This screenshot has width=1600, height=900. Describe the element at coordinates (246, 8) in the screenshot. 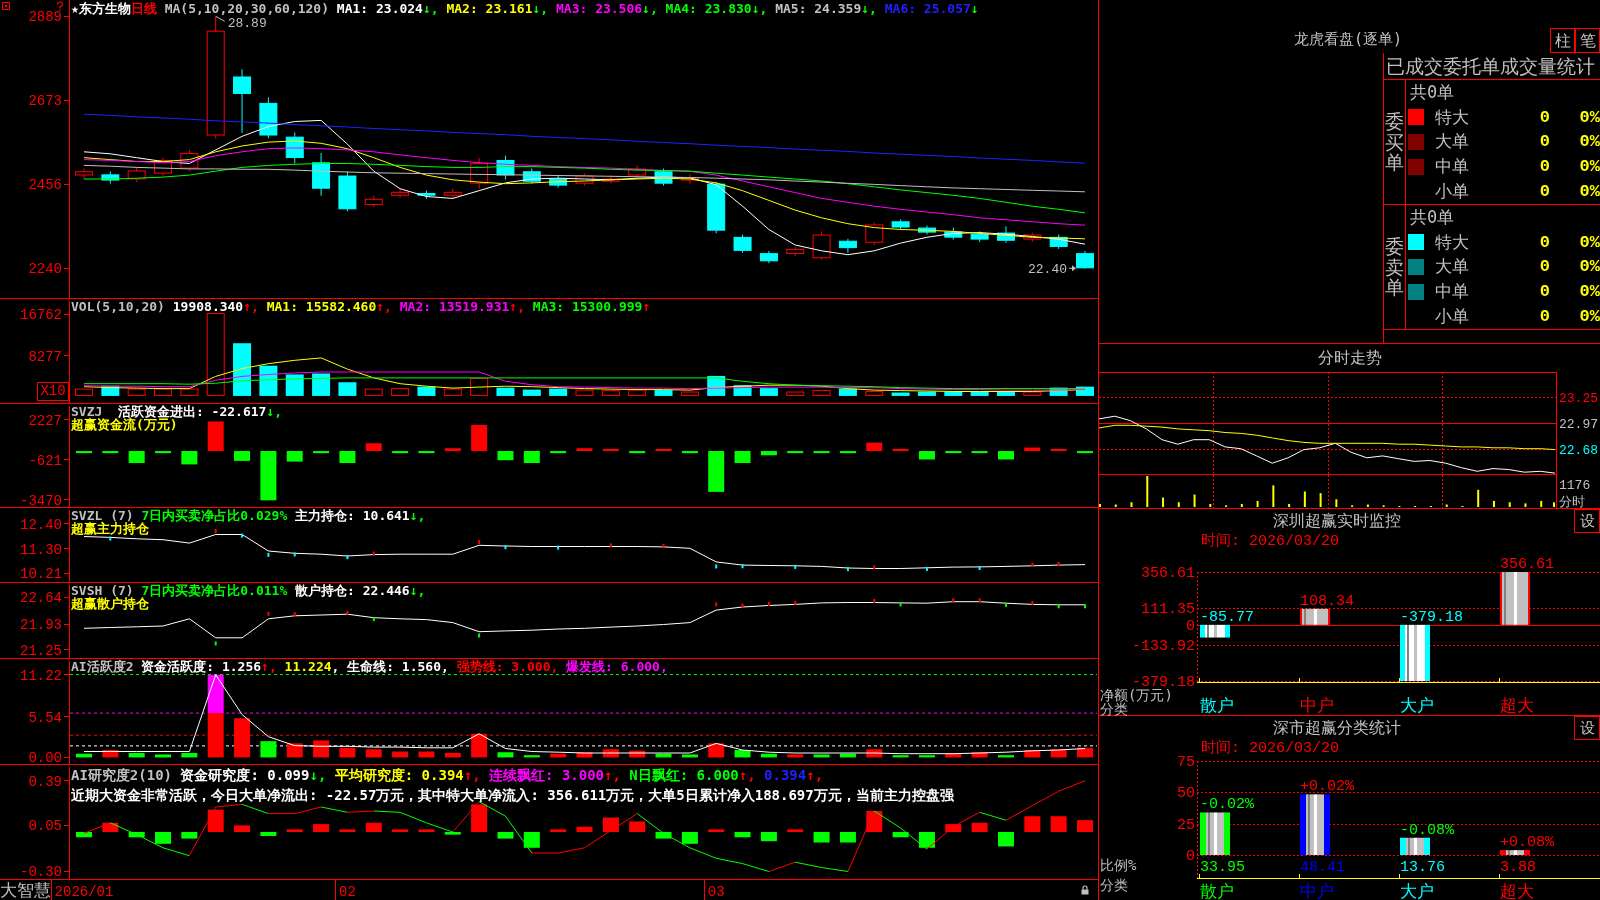

I see `legend-text: MA(5,10,20,30,60,120)` at that location.